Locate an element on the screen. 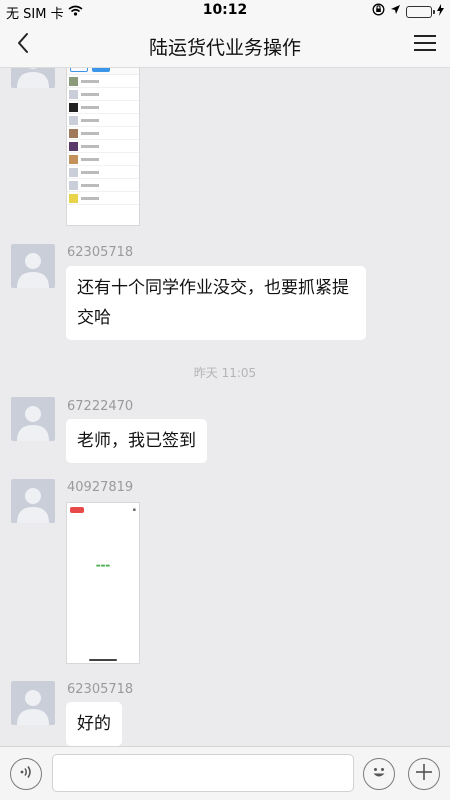 The height and width of the screenshot is (800, 450). more-button is located at coordinates (424, 774).